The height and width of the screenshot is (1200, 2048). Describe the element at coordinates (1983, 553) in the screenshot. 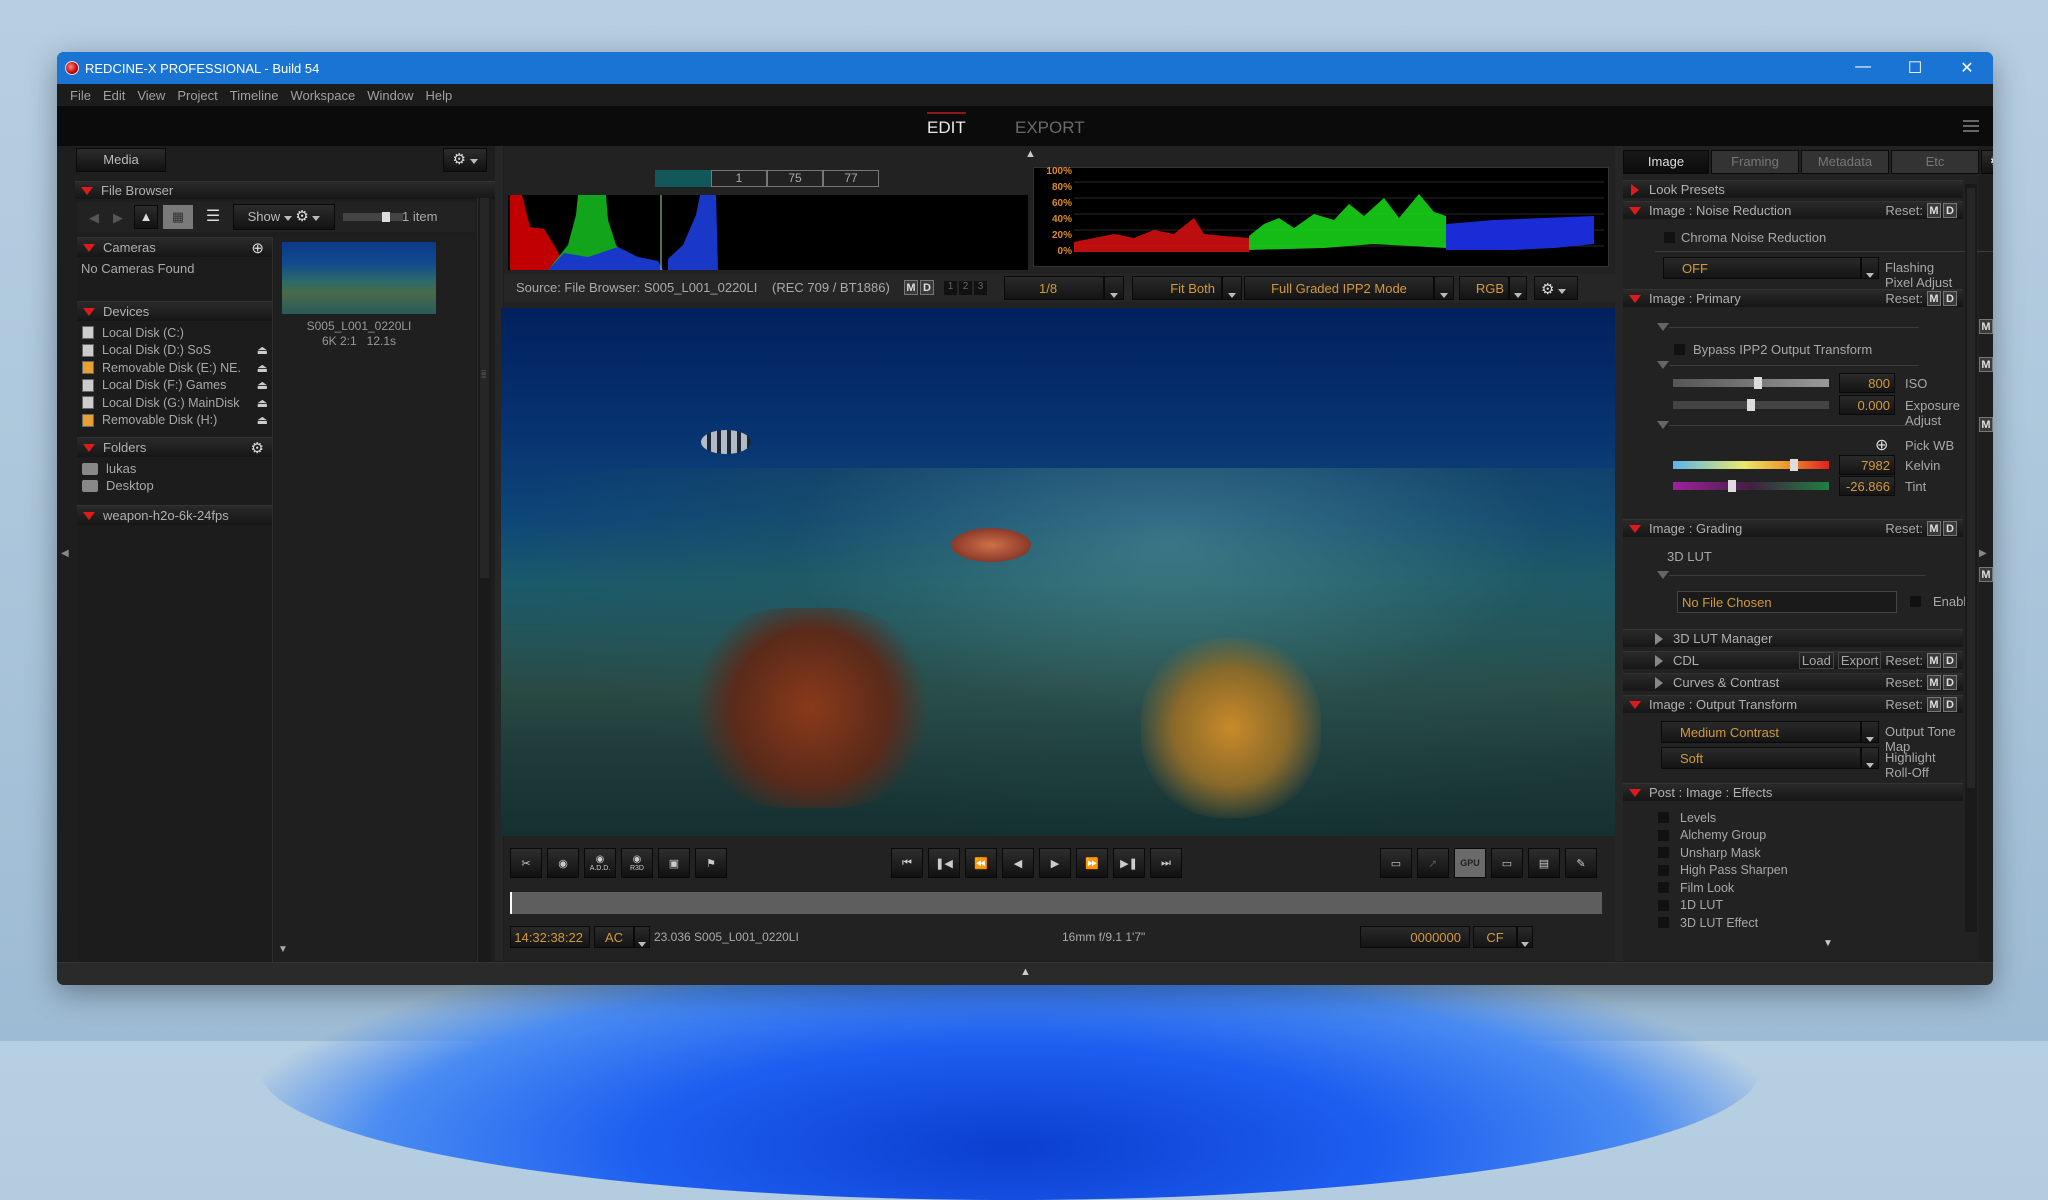

I see `collapse-right-arrow-icon: ▶` at that location.